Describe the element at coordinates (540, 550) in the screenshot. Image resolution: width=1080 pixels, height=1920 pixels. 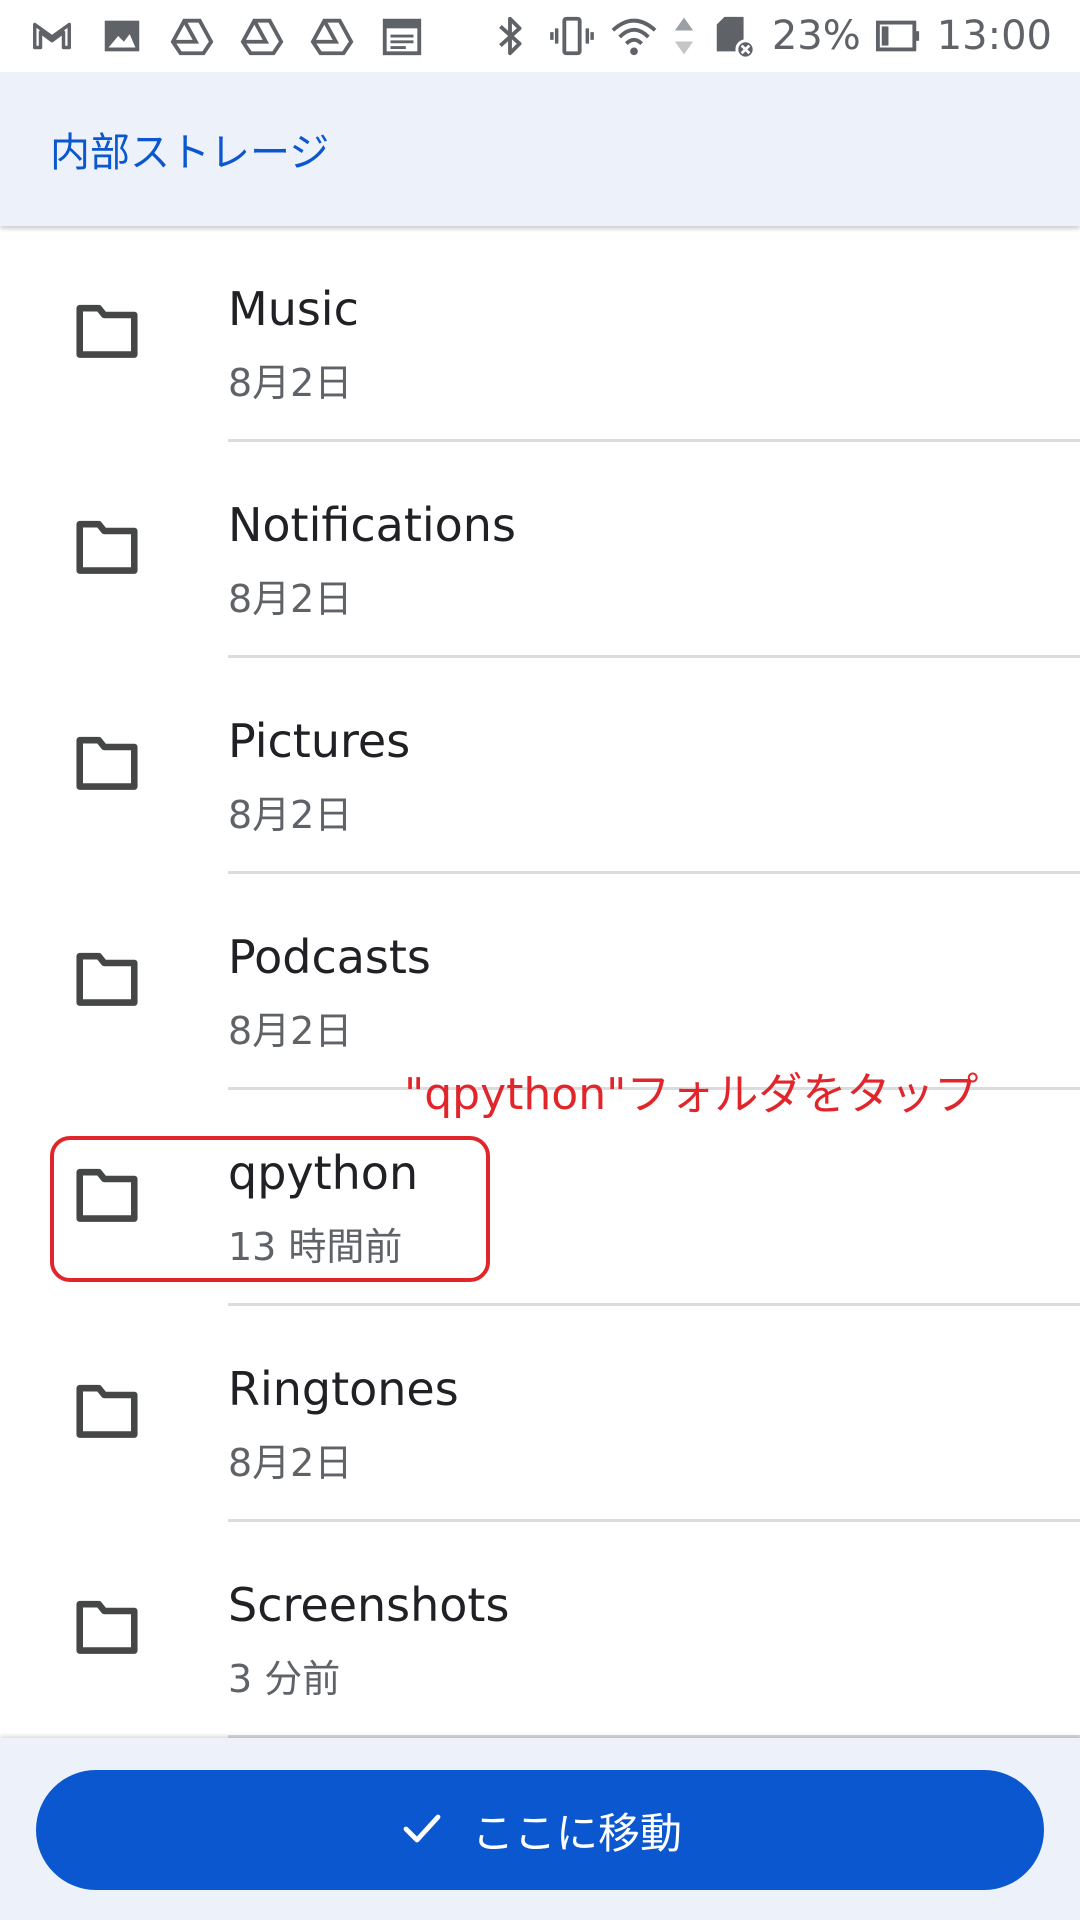
I see `folder-row-notifications: Notifications 8月2日` at that location.